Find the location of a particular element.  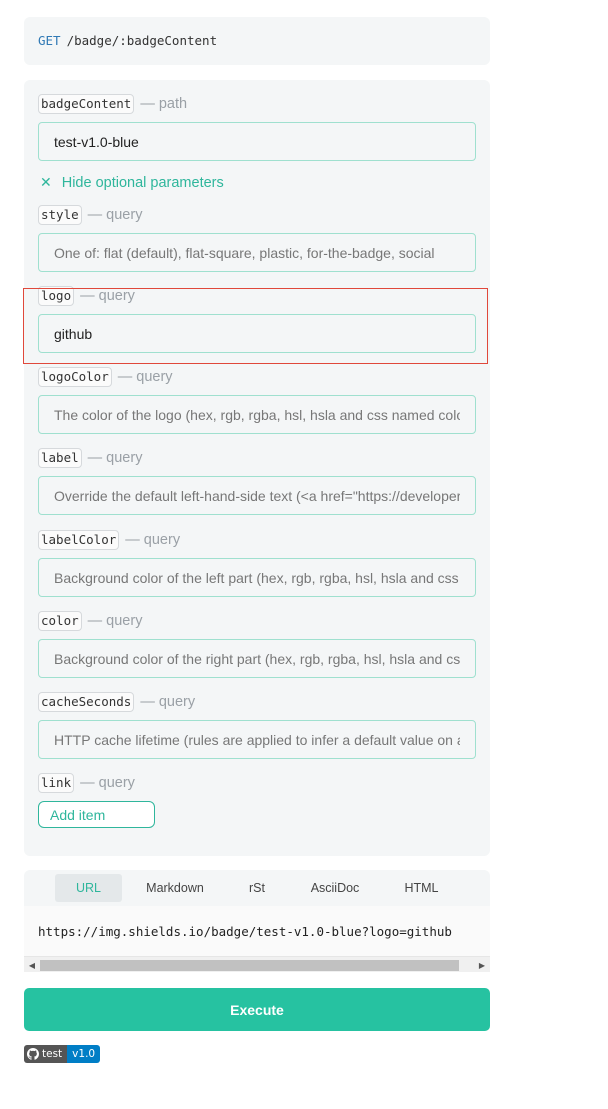

param-name: logo is located at coordinates (56, 296).